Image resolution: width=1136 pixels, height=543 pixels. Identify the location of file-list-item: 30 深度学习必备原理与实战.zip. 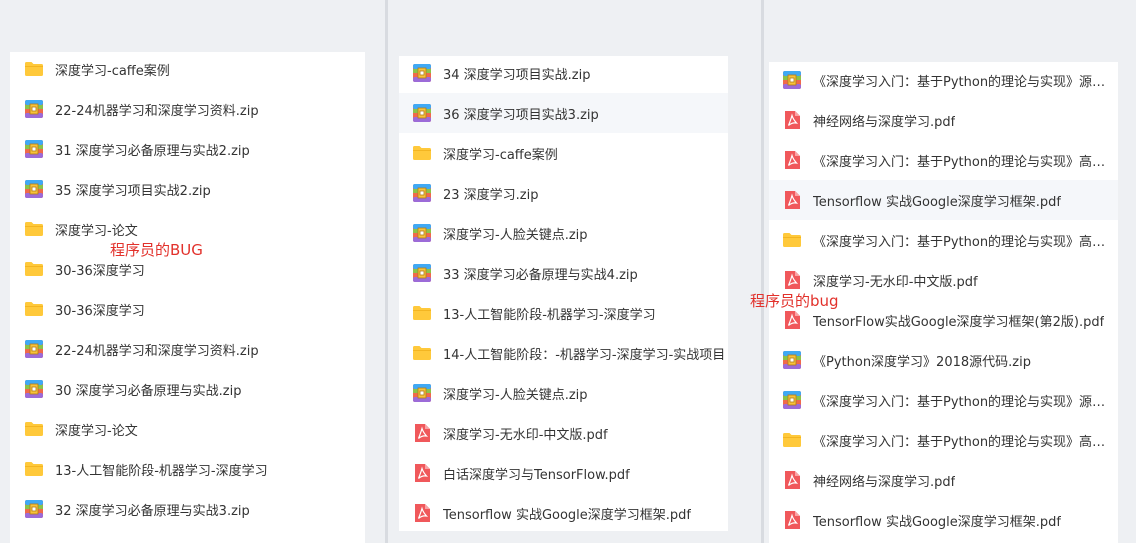
(187, 389).